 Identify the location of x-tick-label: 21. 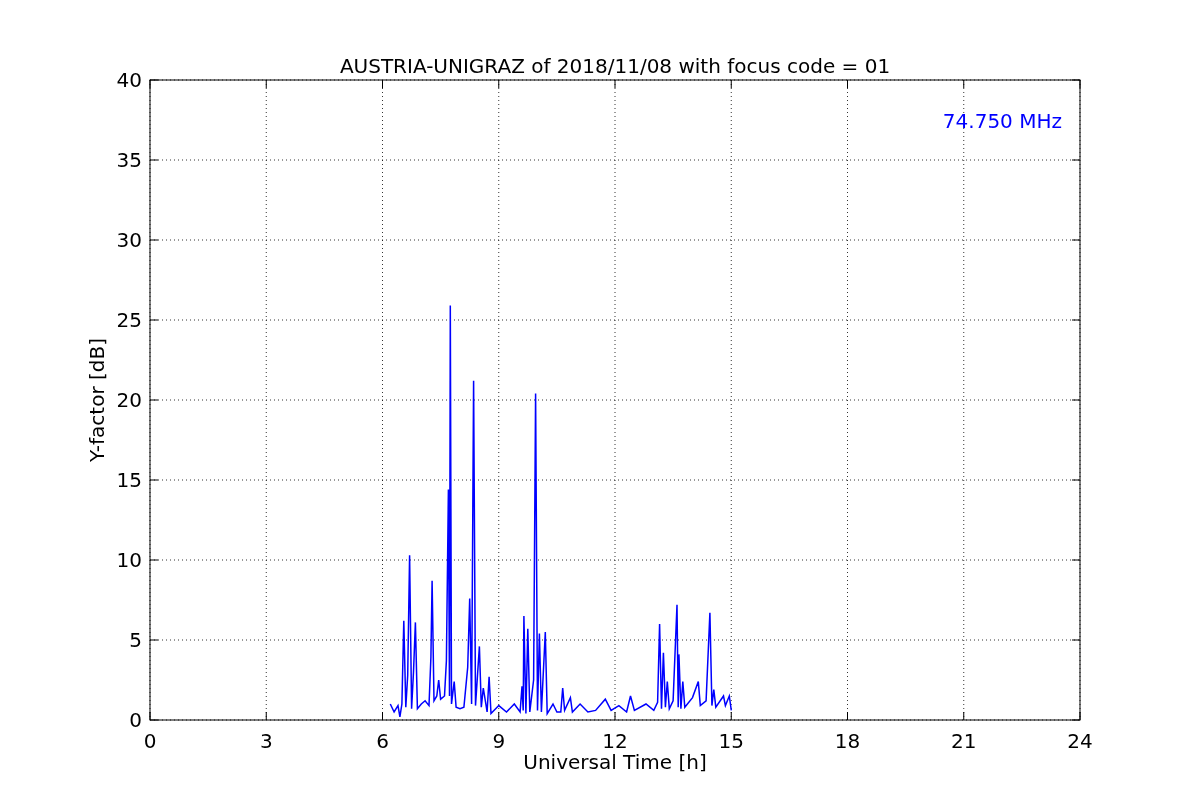
(964, 741).